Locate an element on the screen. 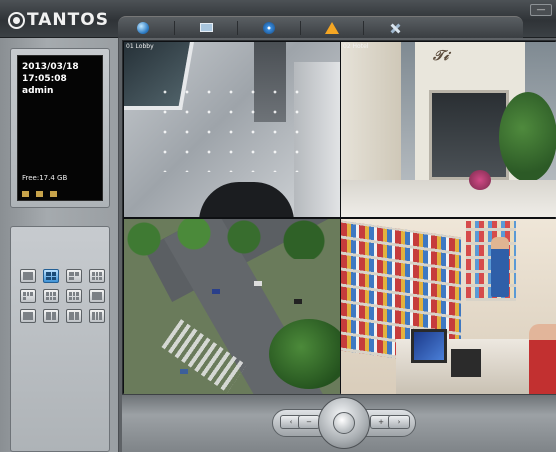  focus-near-button: − is located at coordinates (309, 422).